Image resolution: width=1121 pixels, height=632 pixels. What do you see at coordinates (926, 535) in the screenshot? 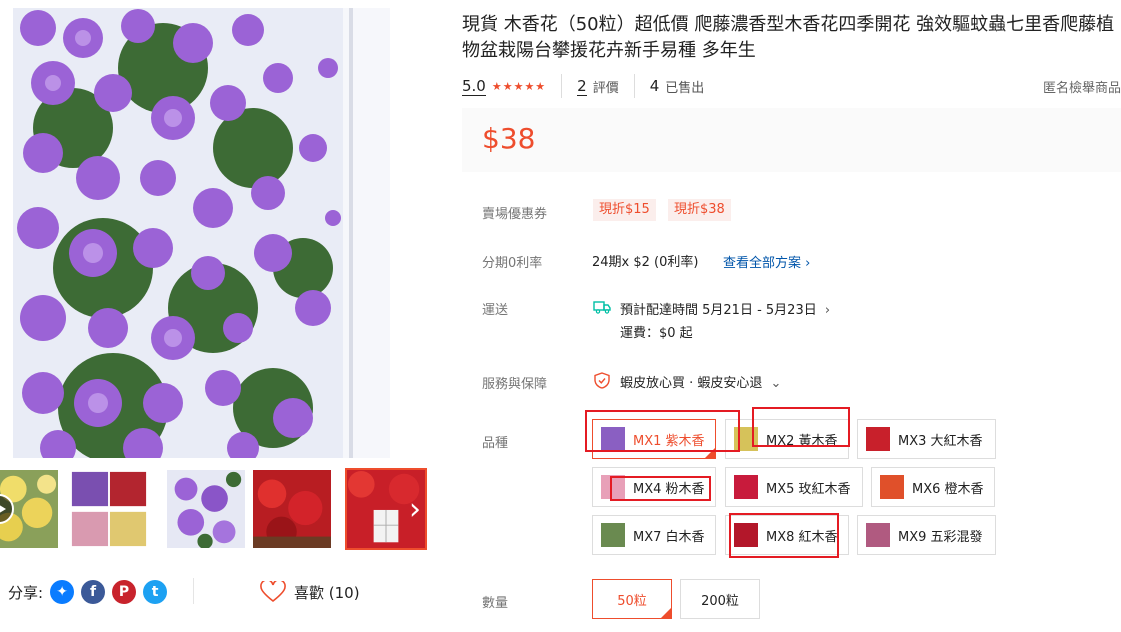
I see `variant-option-mx9: MX9 五彩混發` at bounding box center [926, 535].